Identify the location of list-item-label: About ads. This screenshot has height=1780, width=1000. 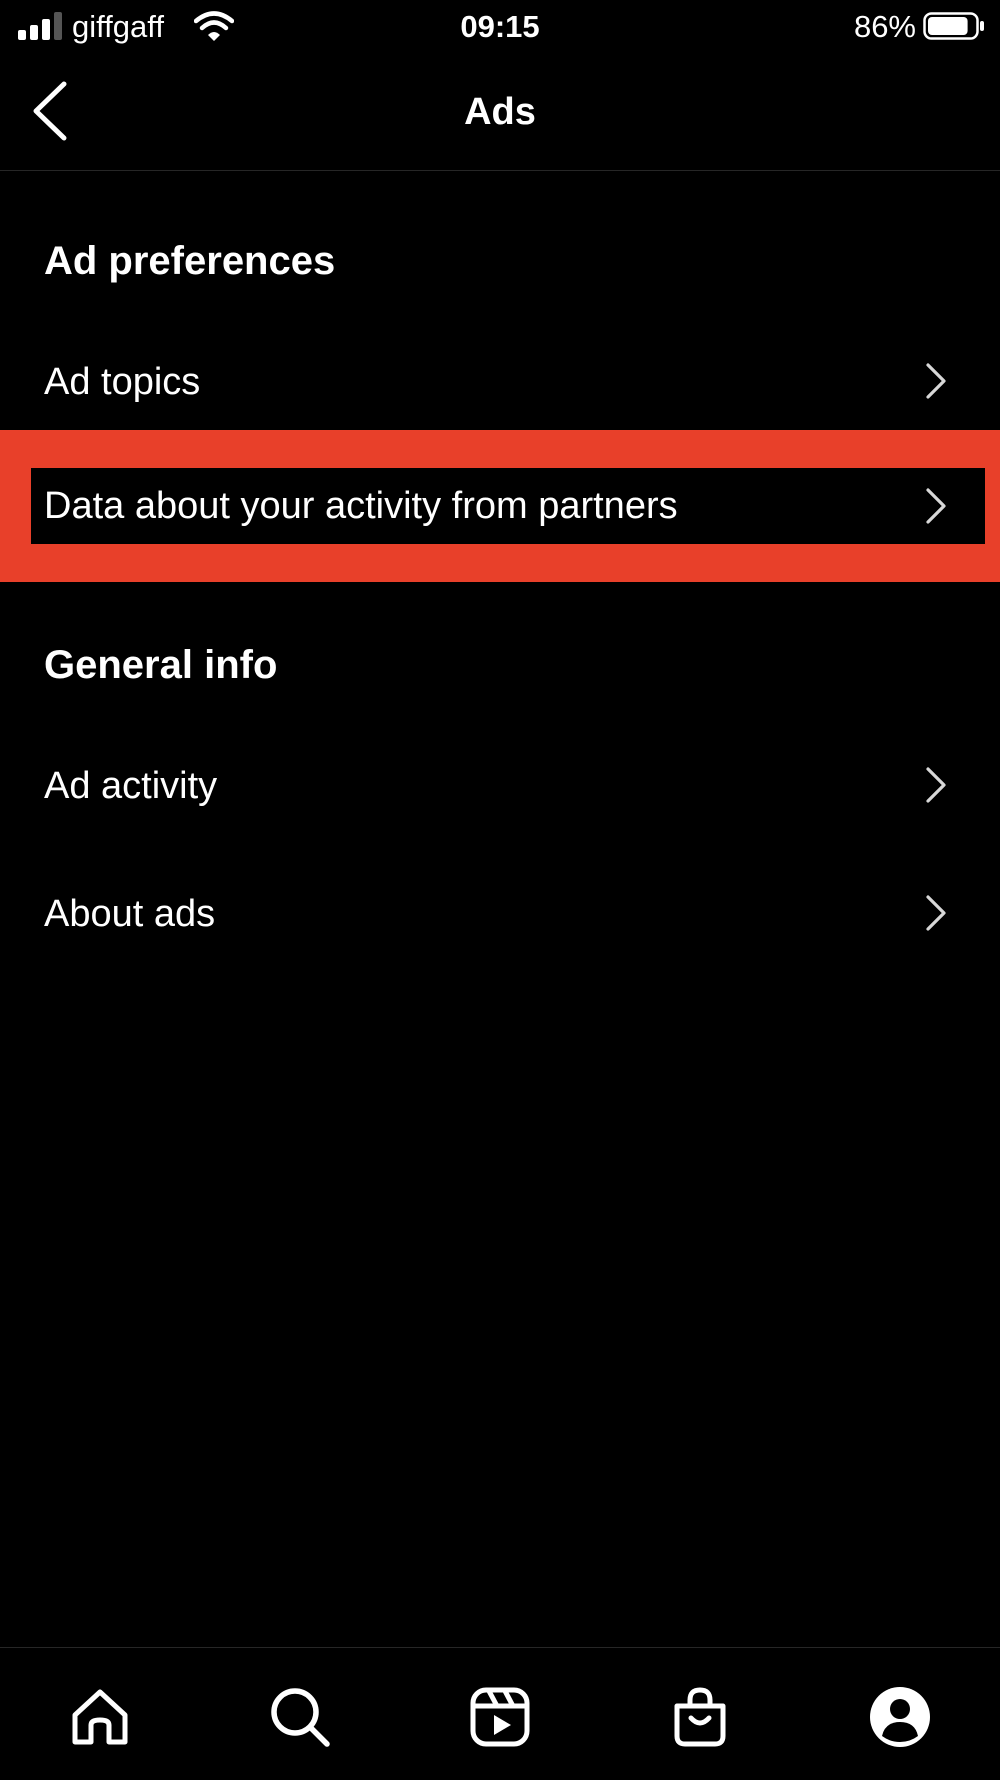
(130, 914).